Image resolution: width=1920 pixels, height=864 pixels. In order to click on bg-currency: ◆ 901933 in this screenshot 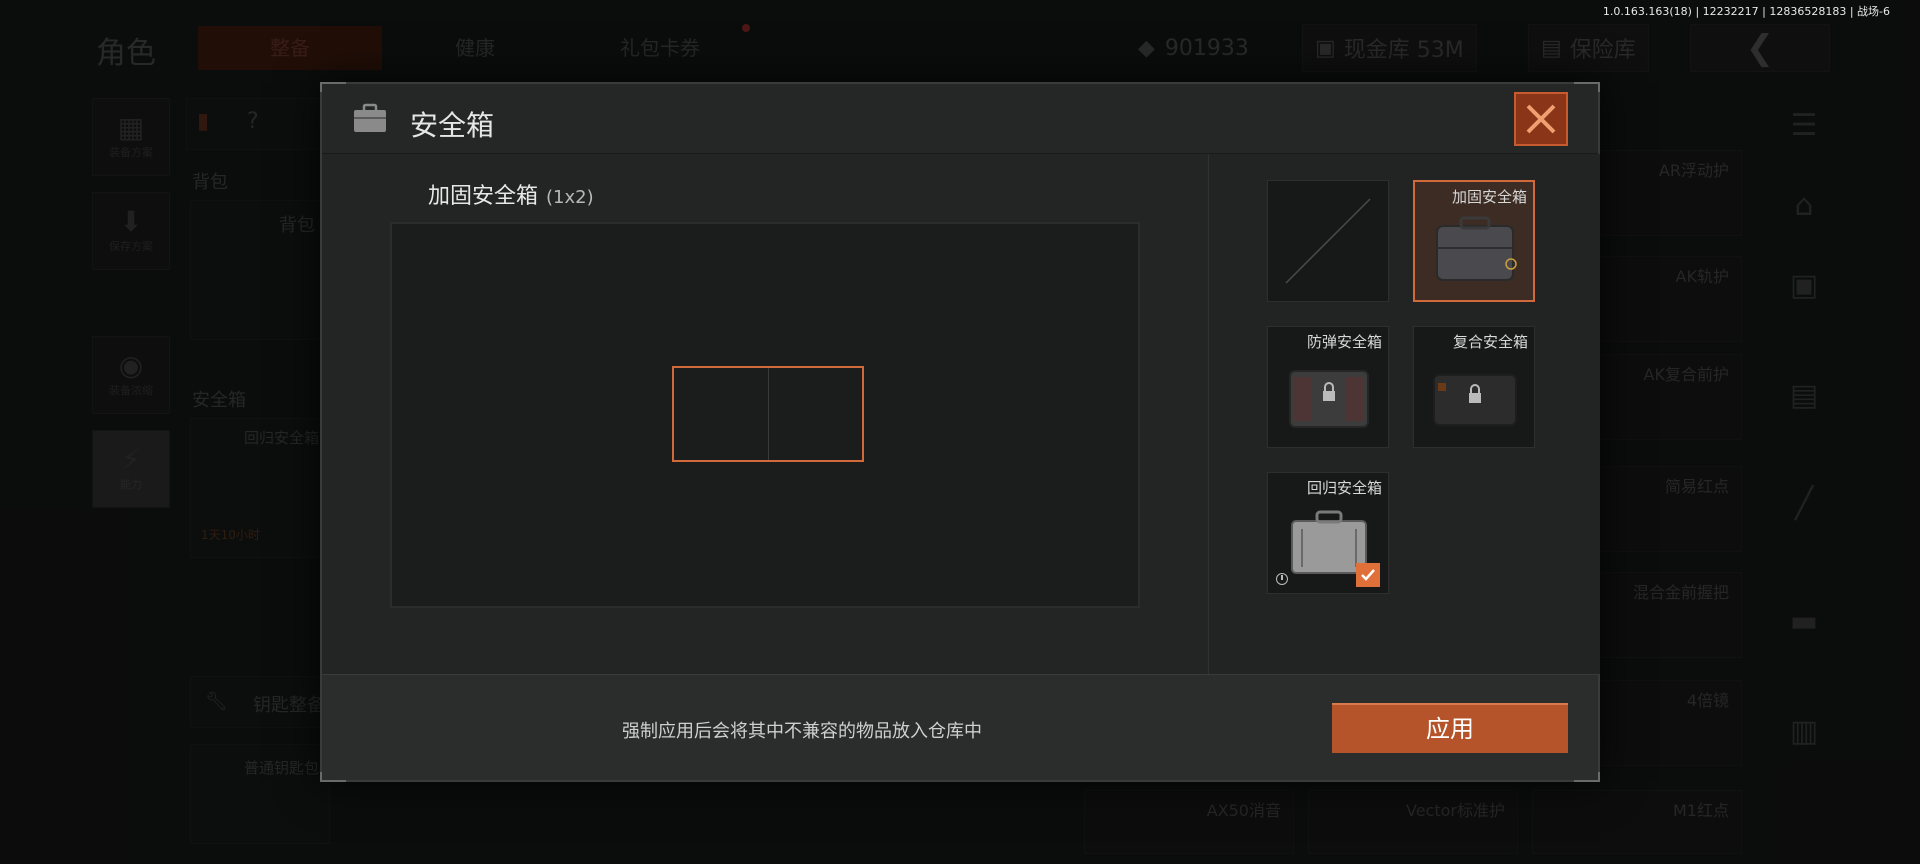, I will do `click(1193, 48)`.